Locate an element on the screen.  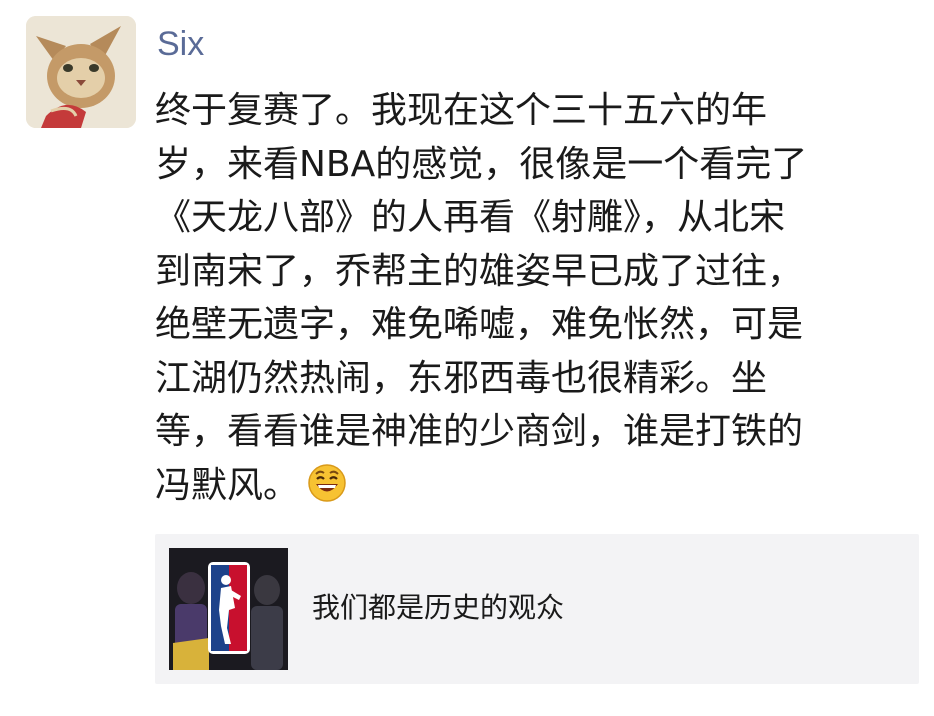
cat-avatar-icon is located at coordinates (81, 72).